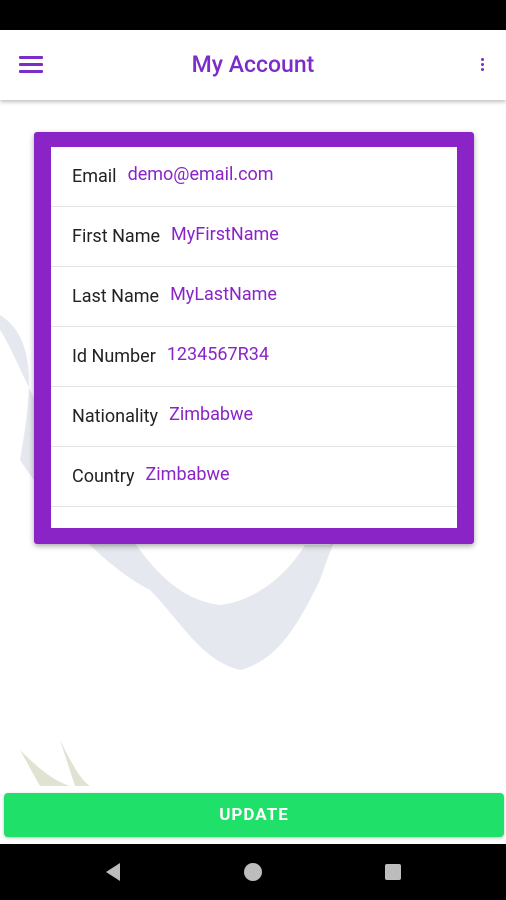 The image size is (506, 900). What do you see at coordinates (225, 234) in the screenshot?
I see `first-name-value: MyFirstName` at bounding box center [225, 234].